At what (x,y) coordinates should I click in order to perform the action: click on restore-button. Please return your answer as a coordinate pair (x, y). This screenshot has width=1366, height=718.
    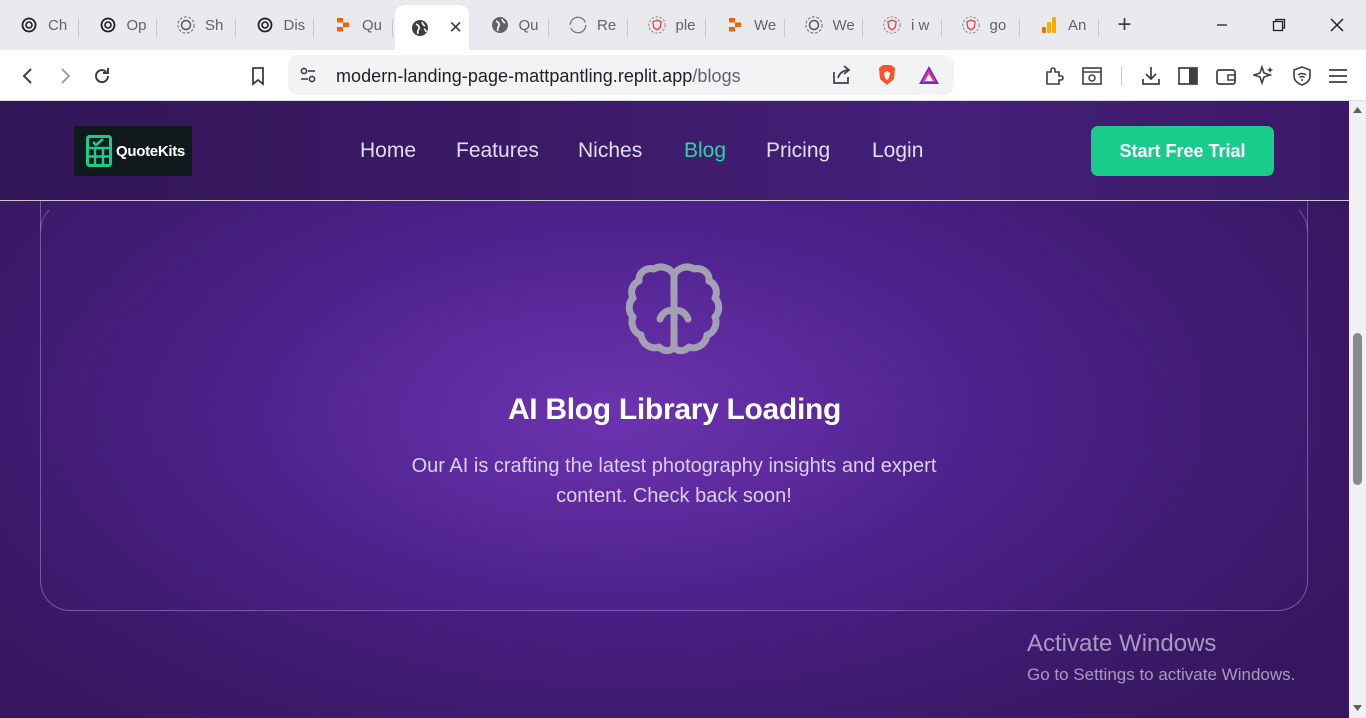
    Looking at the image, I should click on (1279, 25).